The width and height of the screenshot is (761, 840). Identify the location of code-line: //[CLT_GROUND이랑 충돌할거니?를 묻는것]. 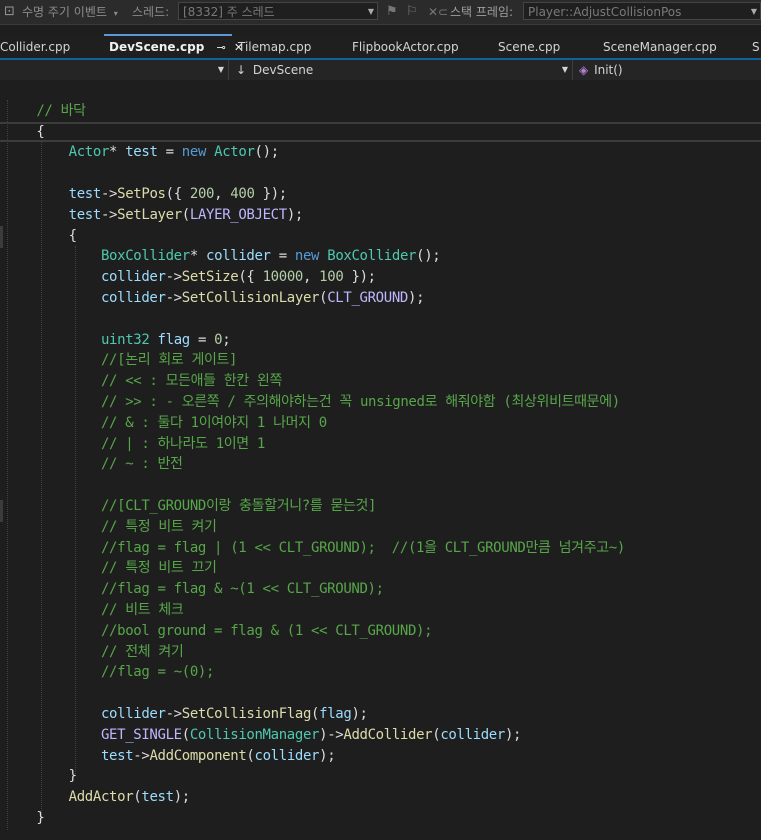
(380, 506).